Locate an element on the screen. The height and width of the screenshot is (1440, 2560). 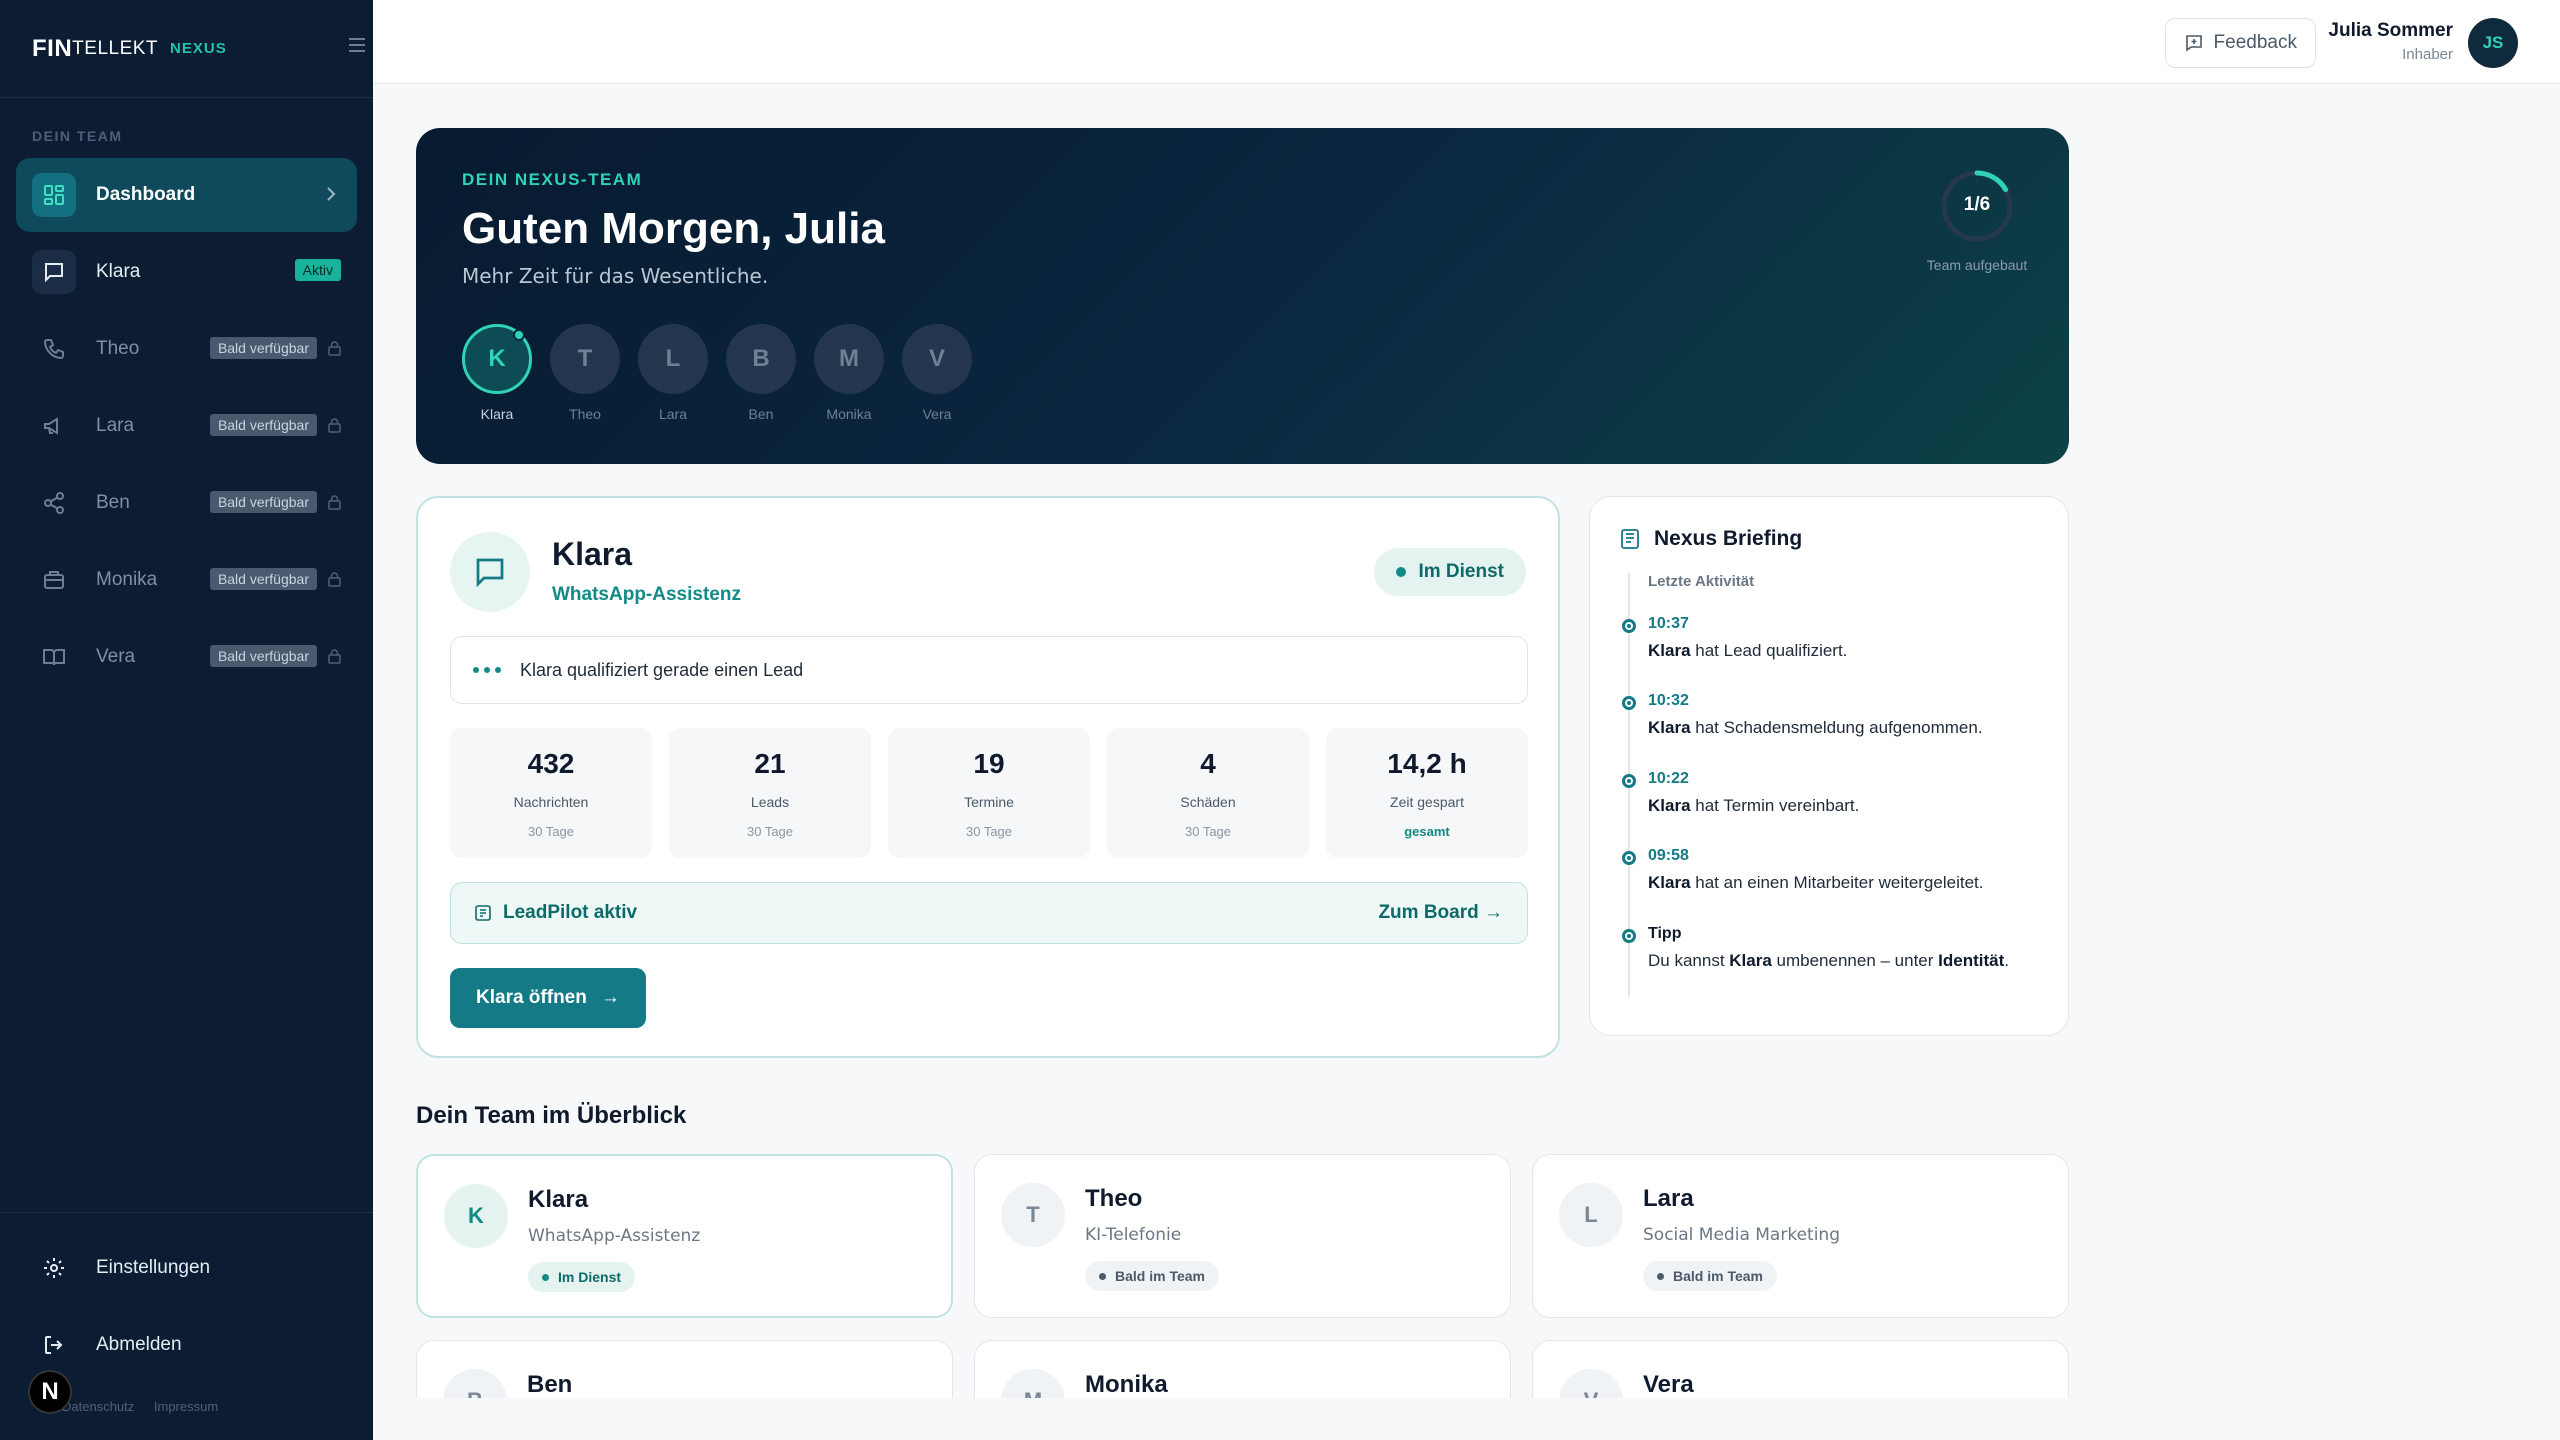
team-card-theo: T Theo KI-Telefonie Bald im Team is located at coordinates (1242, 1236).